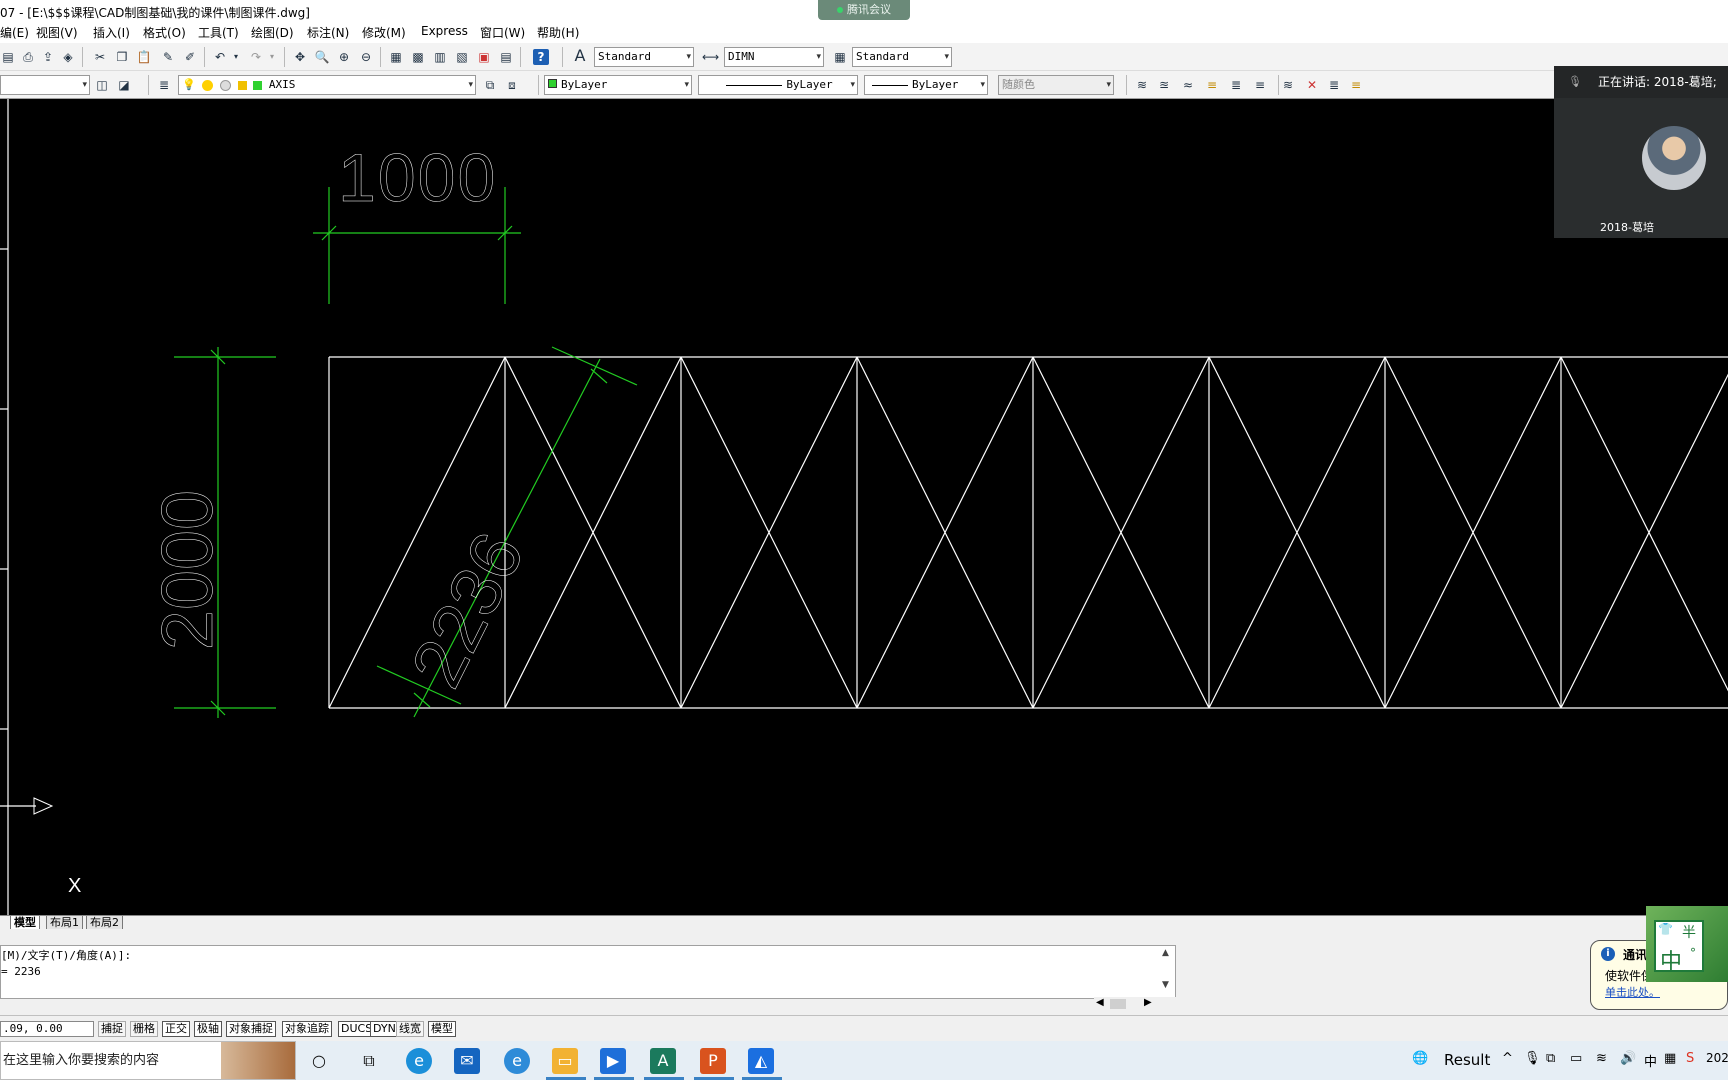 This screenshot has height=1080, width=1728. Describe the element at coordinates (761, 1061) in the screenshot. I see `meeting-app-icon: ◭` at that location.